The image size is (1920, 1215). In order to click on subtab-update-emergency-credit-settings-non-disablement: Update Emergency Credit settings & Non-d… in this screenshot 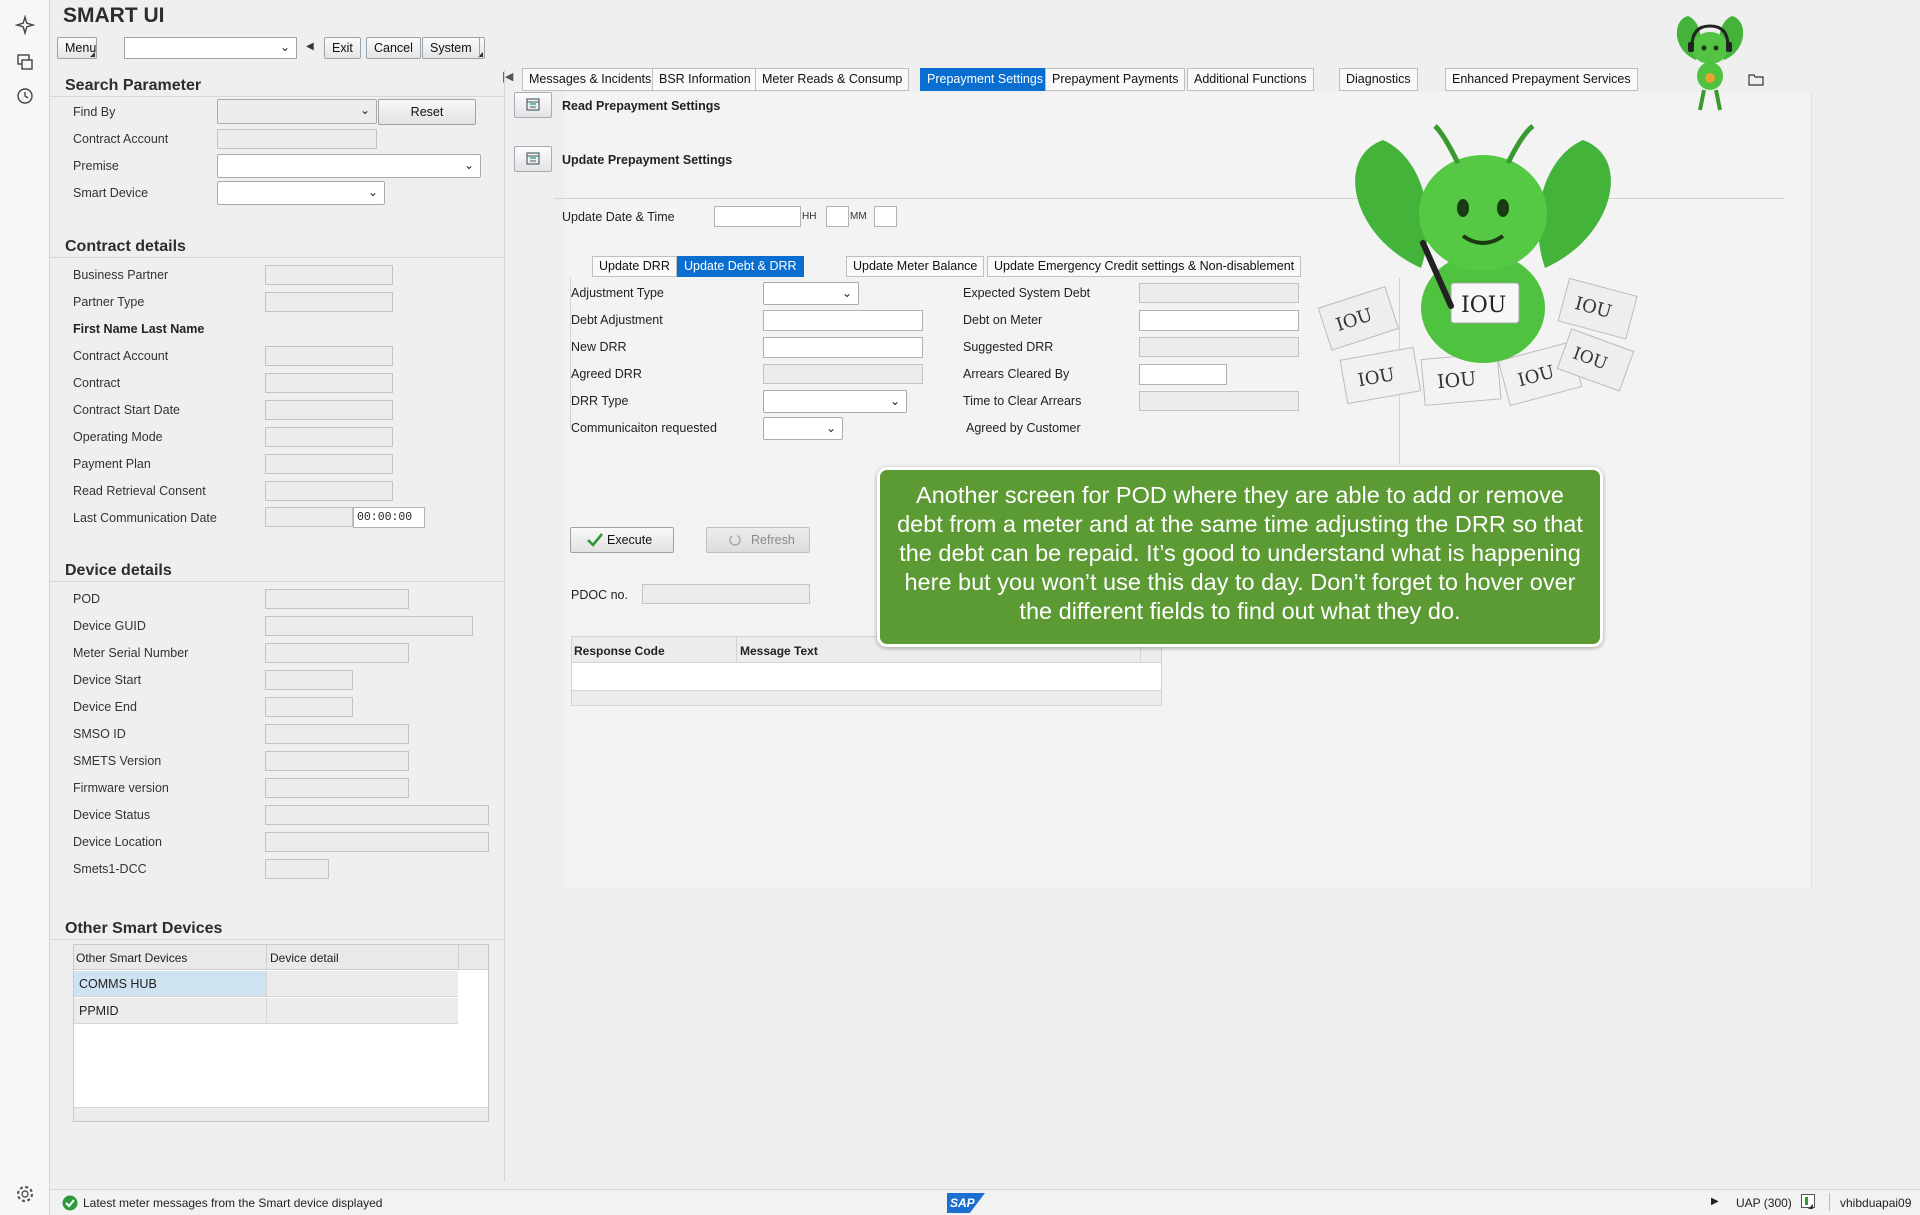, I will do `click(1144, 266)`.